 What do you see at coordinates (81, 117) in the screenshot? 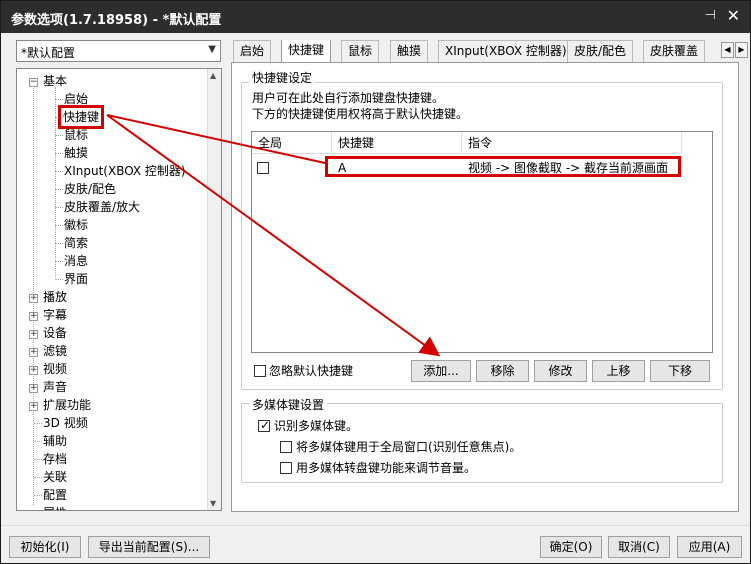
I see `tree-item-hotkeys: 快捷键` at bounding box center [81, 117].